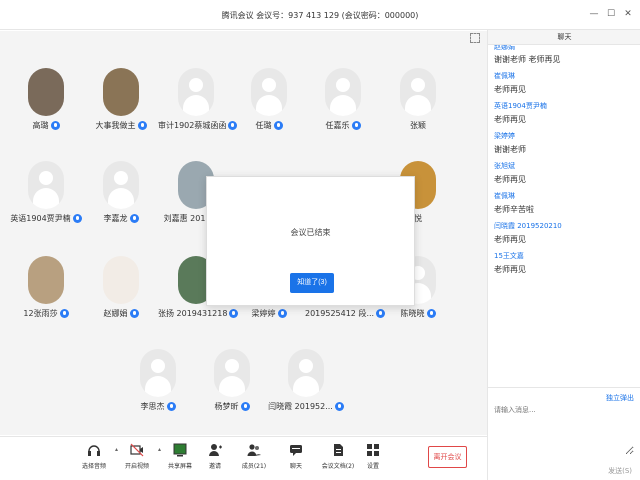  What do you see at coordinates (620, 398) in the screenshot?
I see `popout-chat-link: 独立弹出` at bounding box center [620, 398].